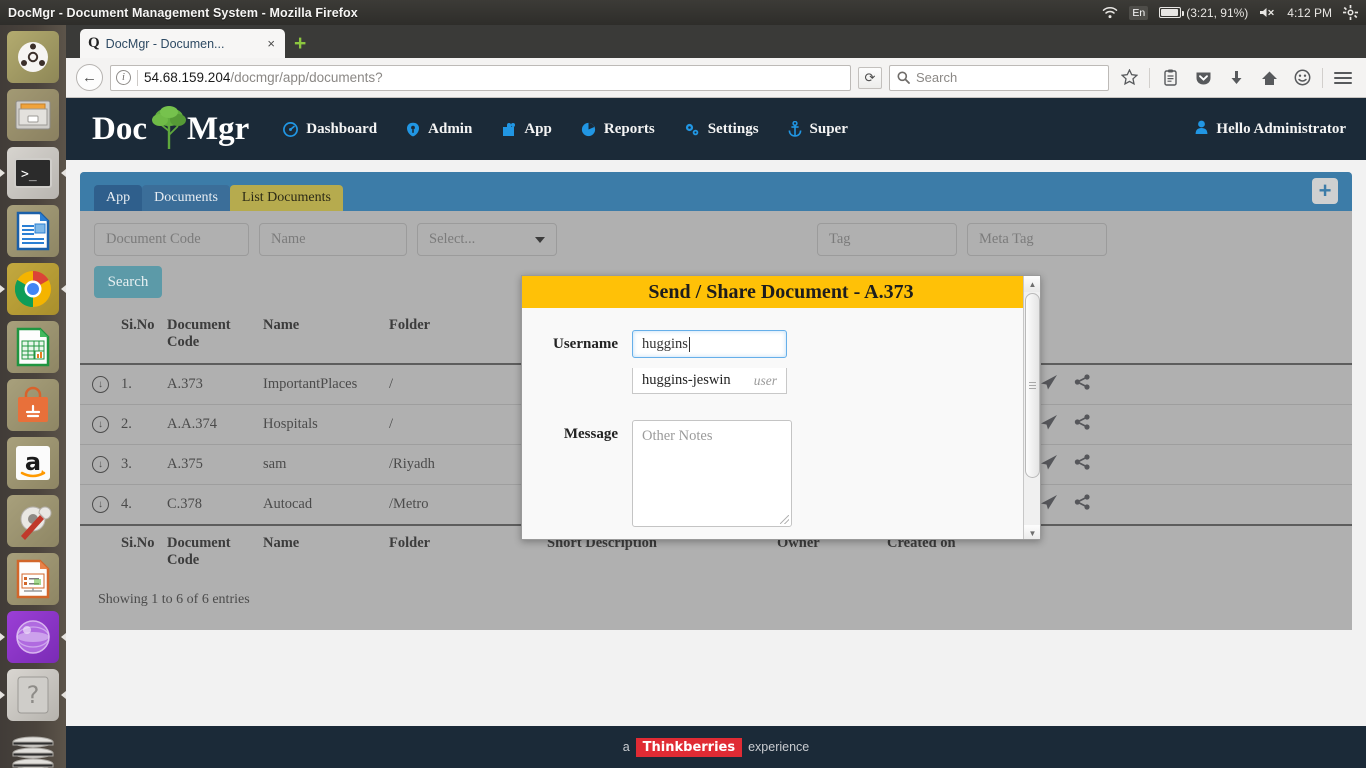 The width and height of the screenshot is (1366, 768). What do you see at coordinates (716, 41) in the screenshot?
I see `browser-tab-bar: Q DocMgr - Documen... × +` at bounding box center [716, 41].